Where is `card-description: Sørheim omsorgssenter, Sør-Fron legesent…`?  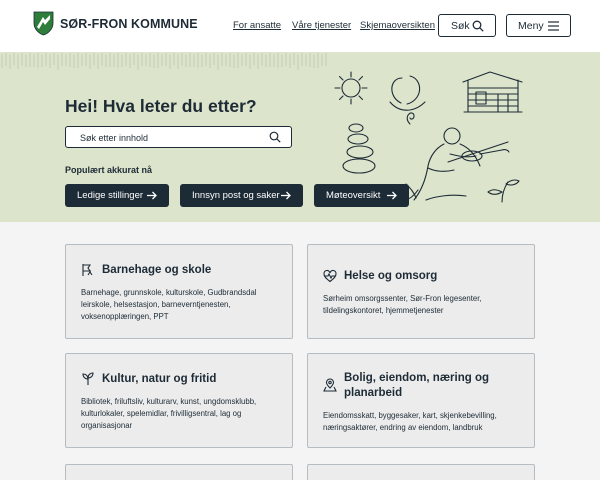
card-description: Sørheim omsorgssenter, Sør-Fron legesent… is located at coordinates (402, 304).